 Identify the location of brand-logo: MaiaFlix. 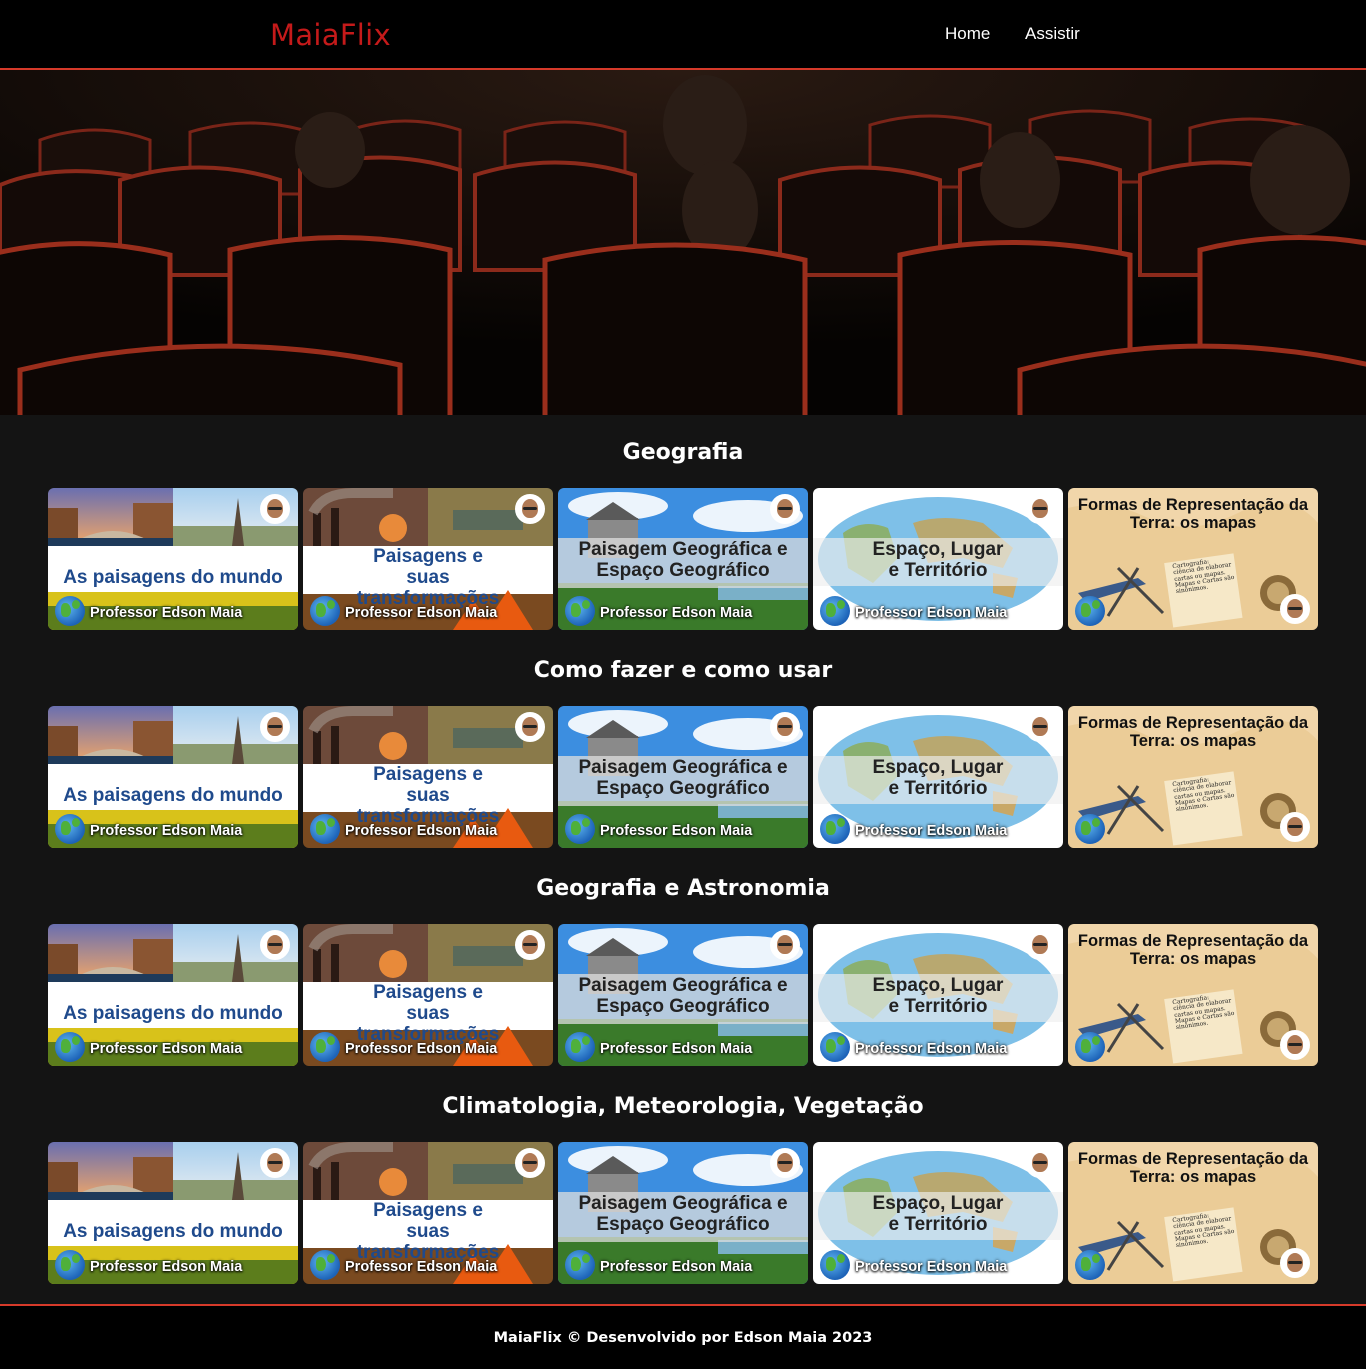
(330, 35).